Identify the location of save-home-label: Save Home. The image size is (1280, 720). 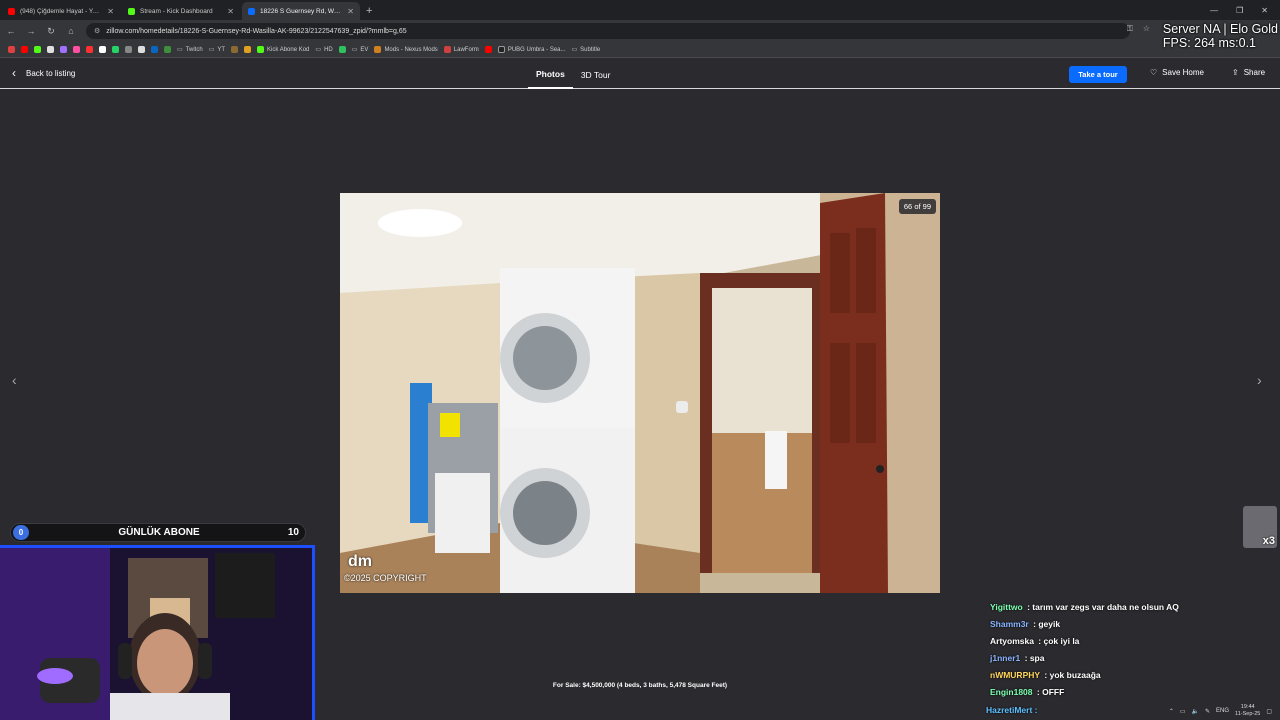
(1183, 72).